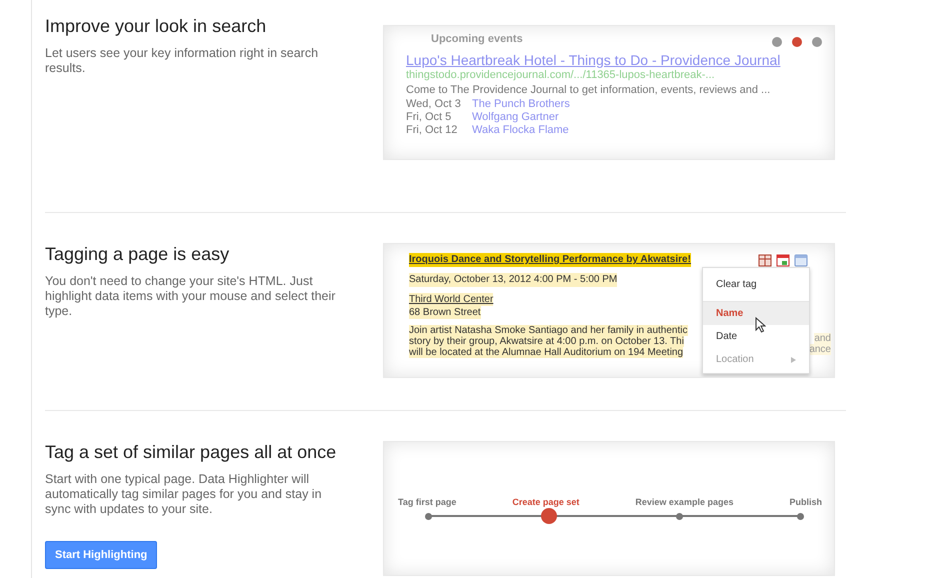 The width and height of the screenshot is (938, 578). Describe the element at coordinates (429, 117) in the screenshot. I see `event-date: Fri, Oct 5` at that location.